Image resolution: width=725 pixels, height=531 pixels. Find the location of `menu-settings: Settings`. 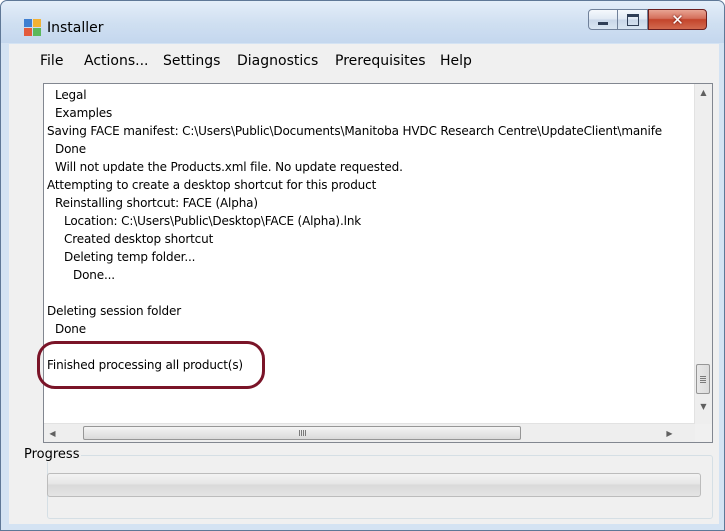

menu-settings: Settings is located at coordinates (191, 61).